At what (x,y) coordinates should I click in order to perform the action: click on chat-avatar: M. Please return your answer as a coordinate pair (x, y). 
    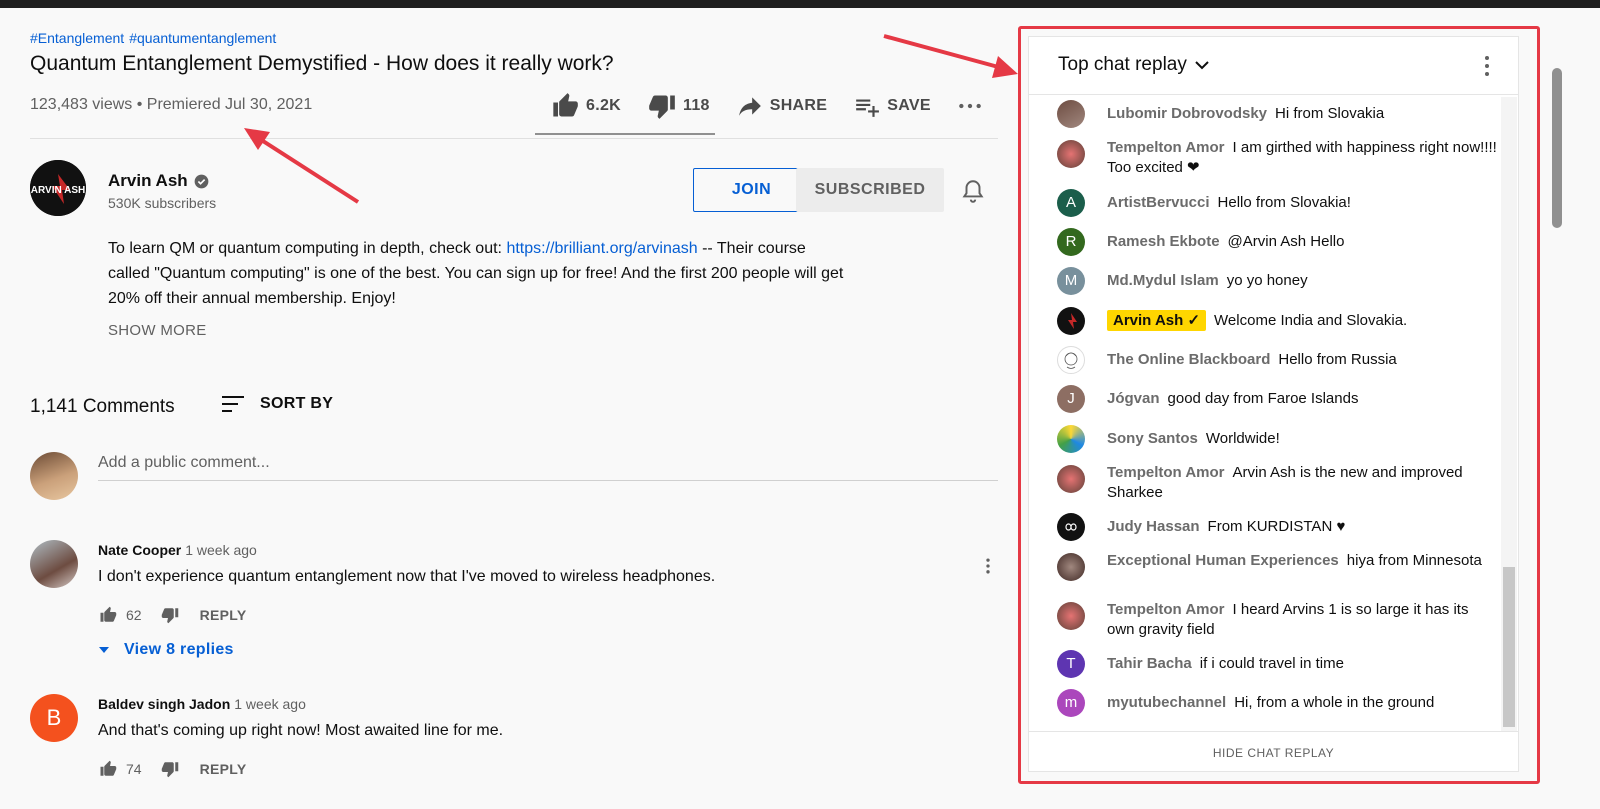
    Looking at the image, I should click on (1071, 281).